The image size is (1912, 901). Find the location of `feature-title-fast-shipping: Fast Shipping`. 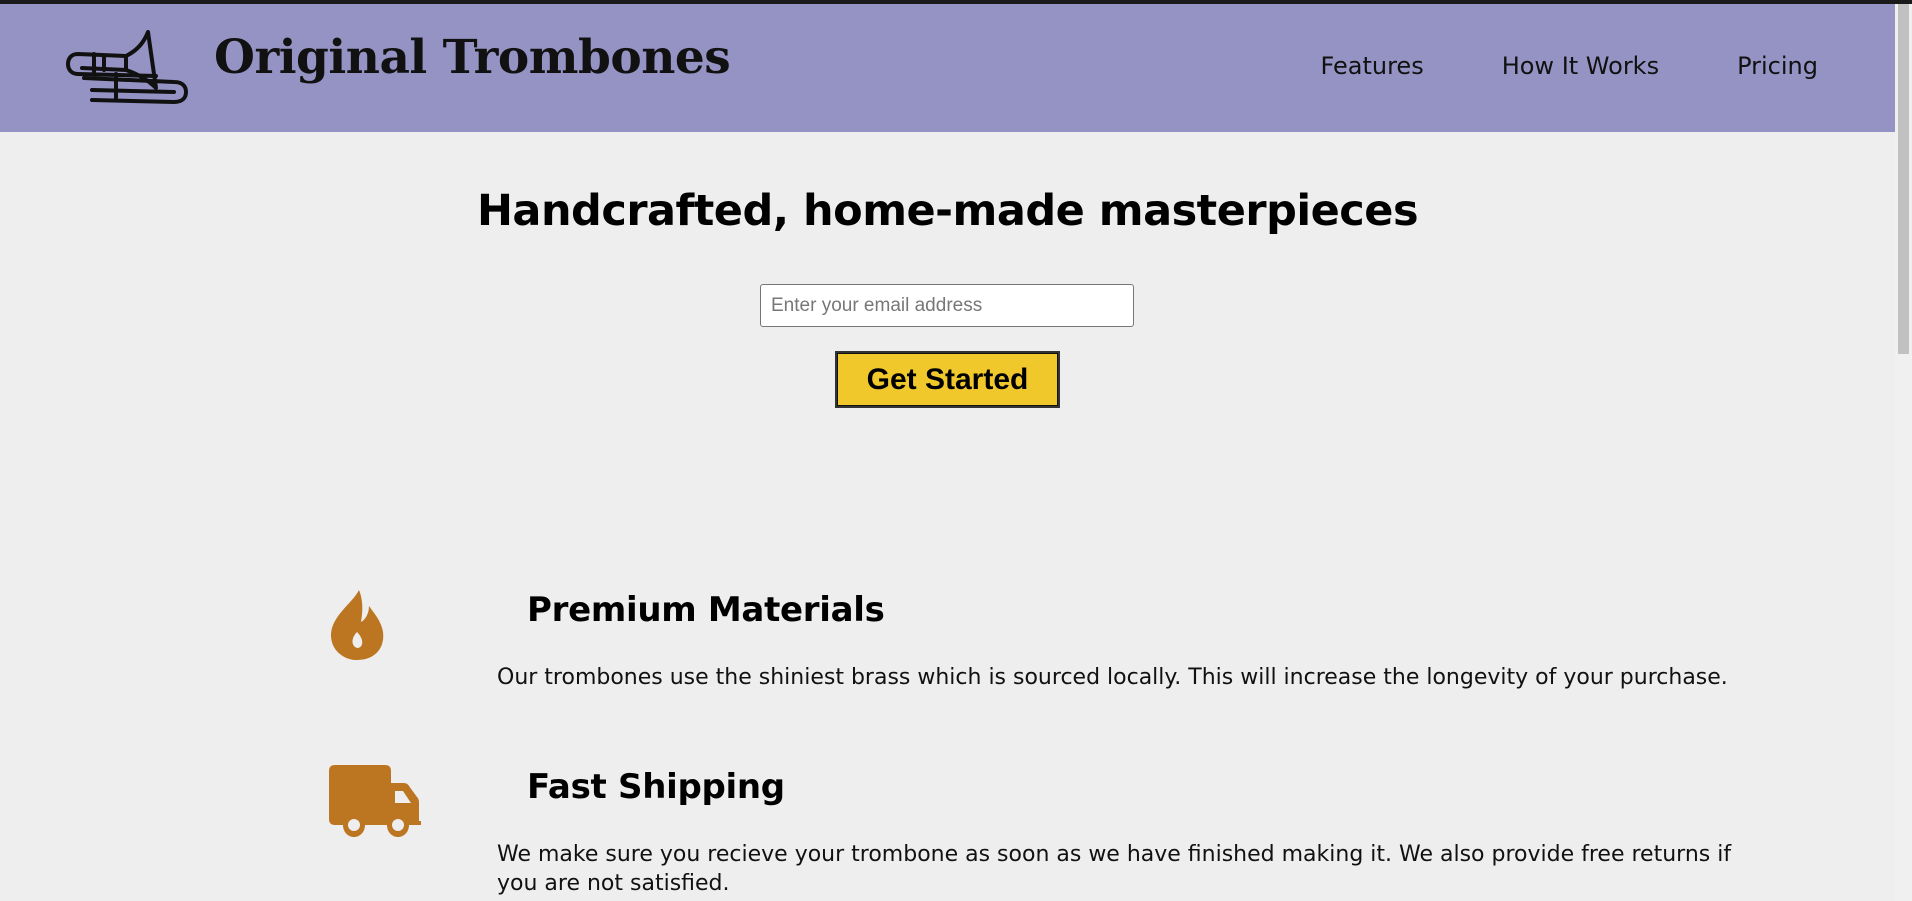

feature-title-fast-shipping: Fast Shipping is located at coordinates (656, 787).